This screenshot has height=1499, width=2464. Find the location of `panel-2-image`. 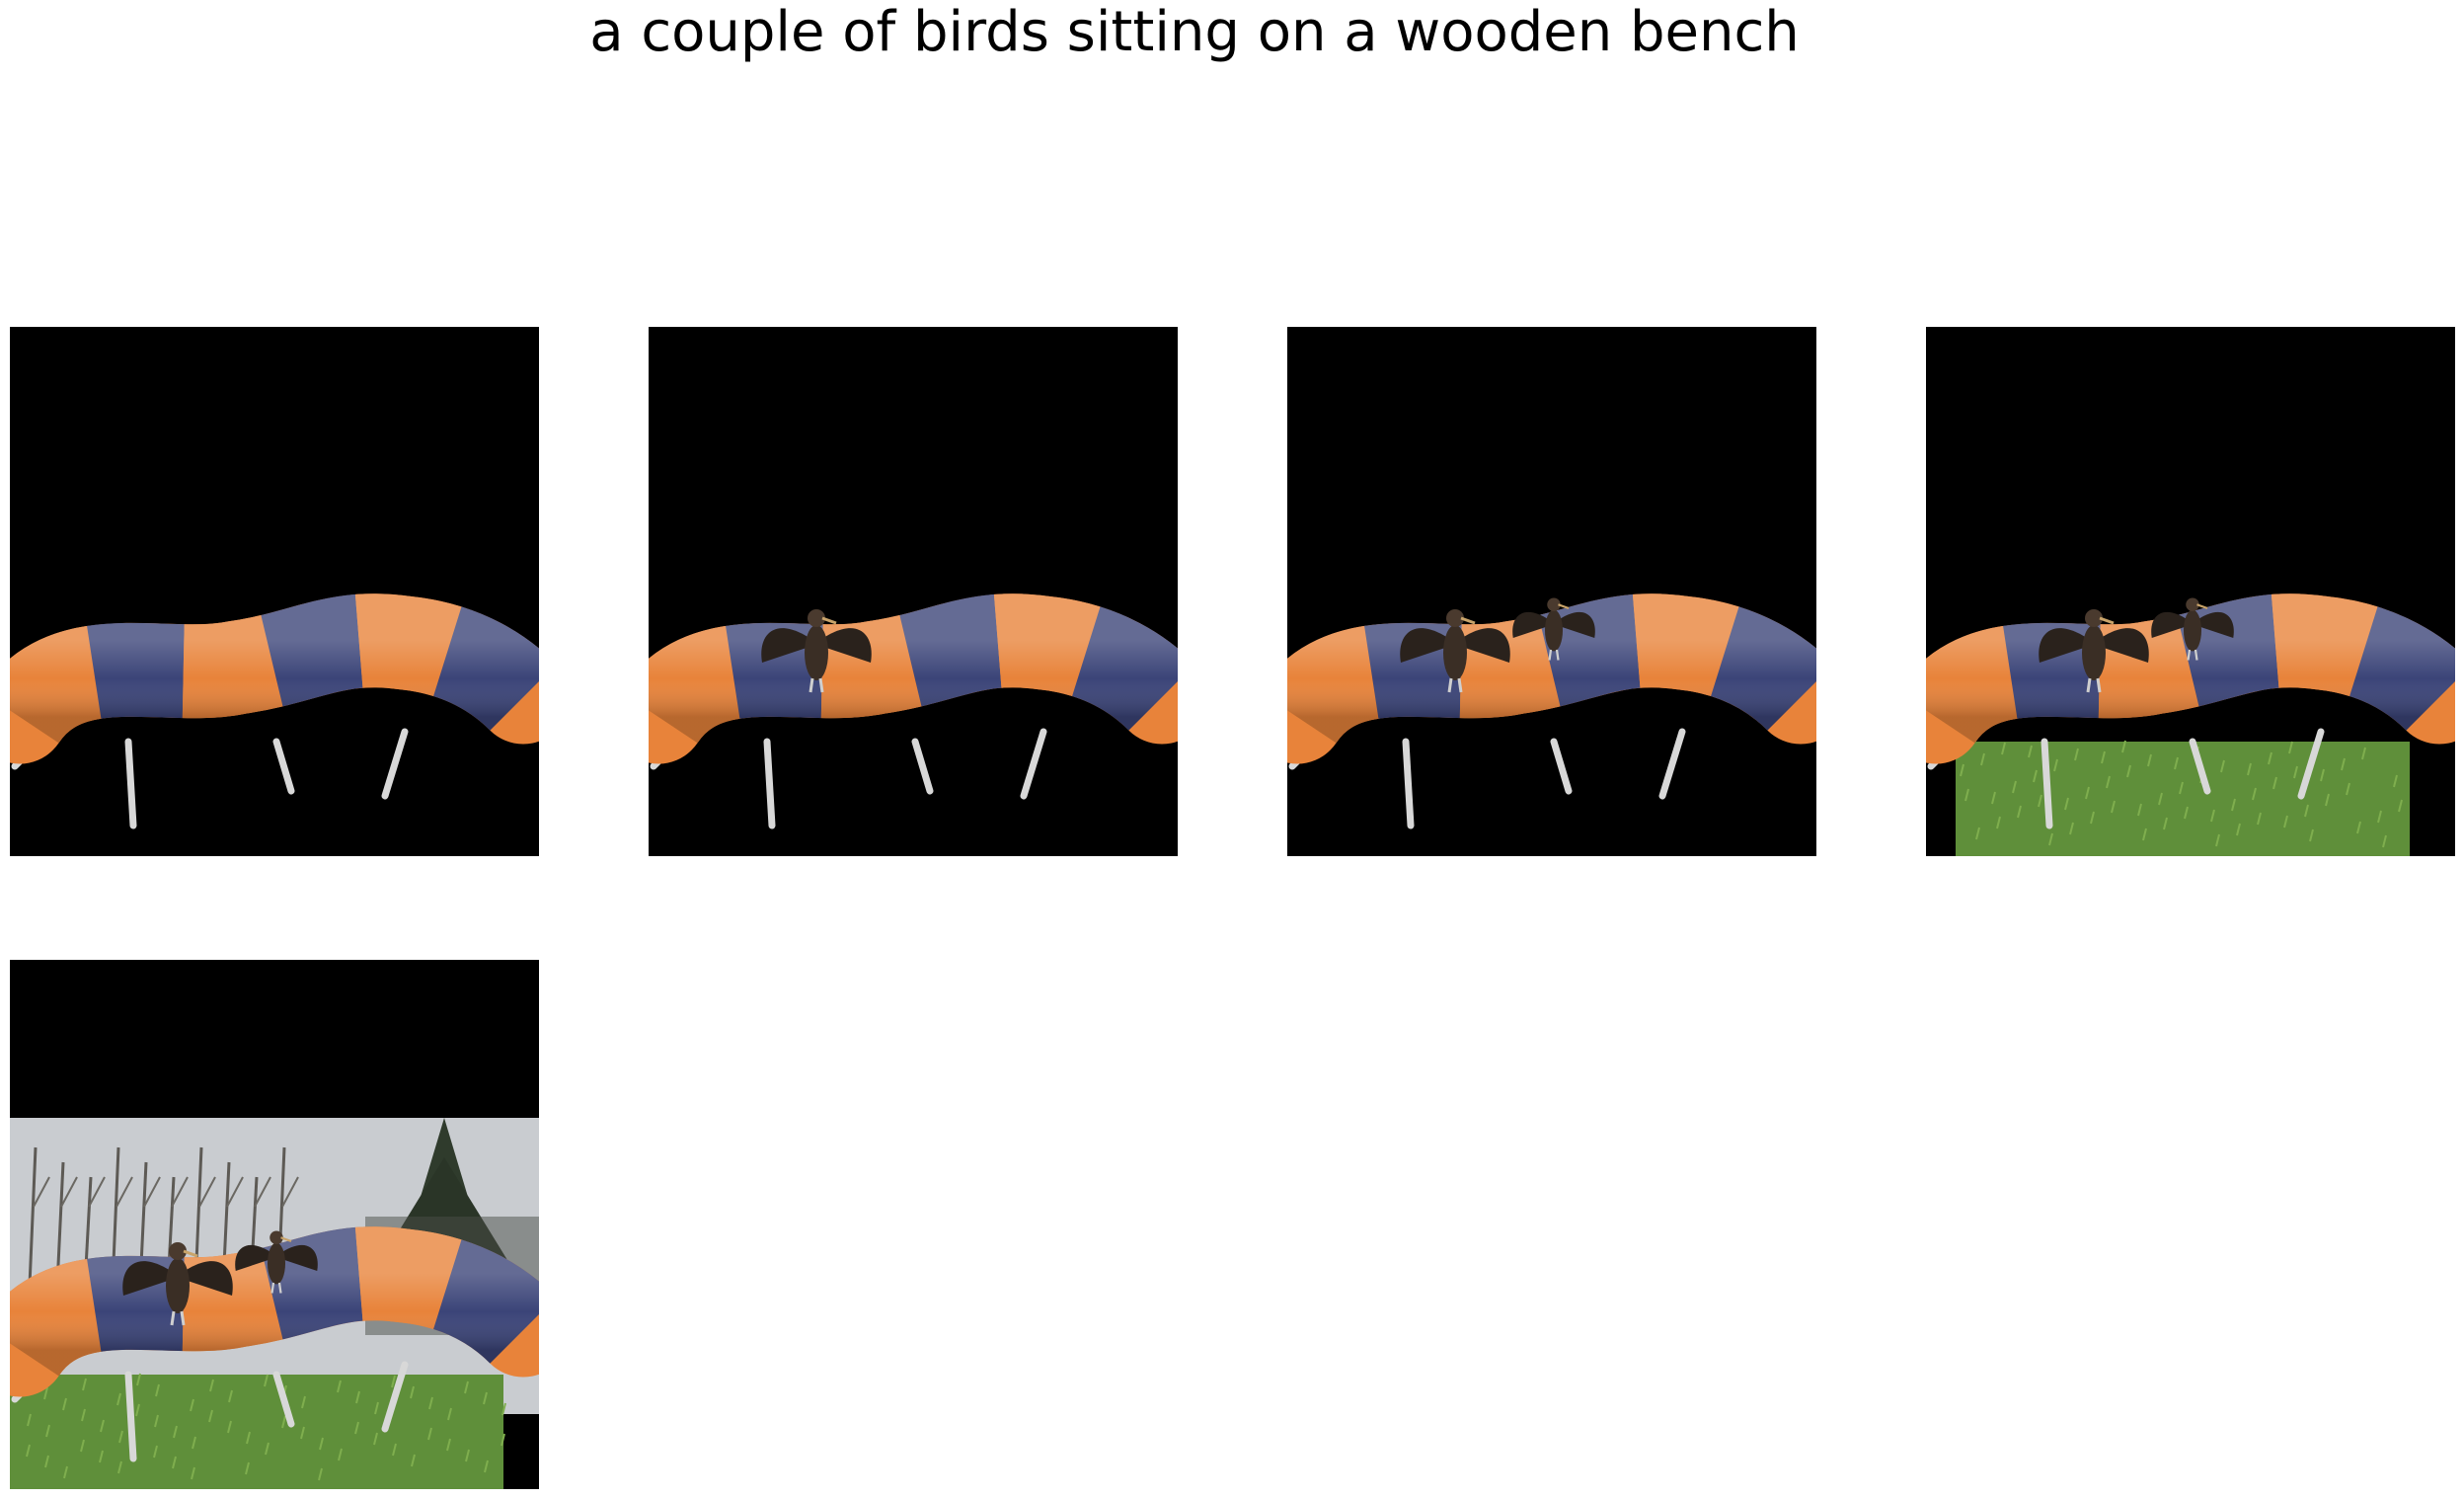

panel-2-image is located at coordinates (913, 591).